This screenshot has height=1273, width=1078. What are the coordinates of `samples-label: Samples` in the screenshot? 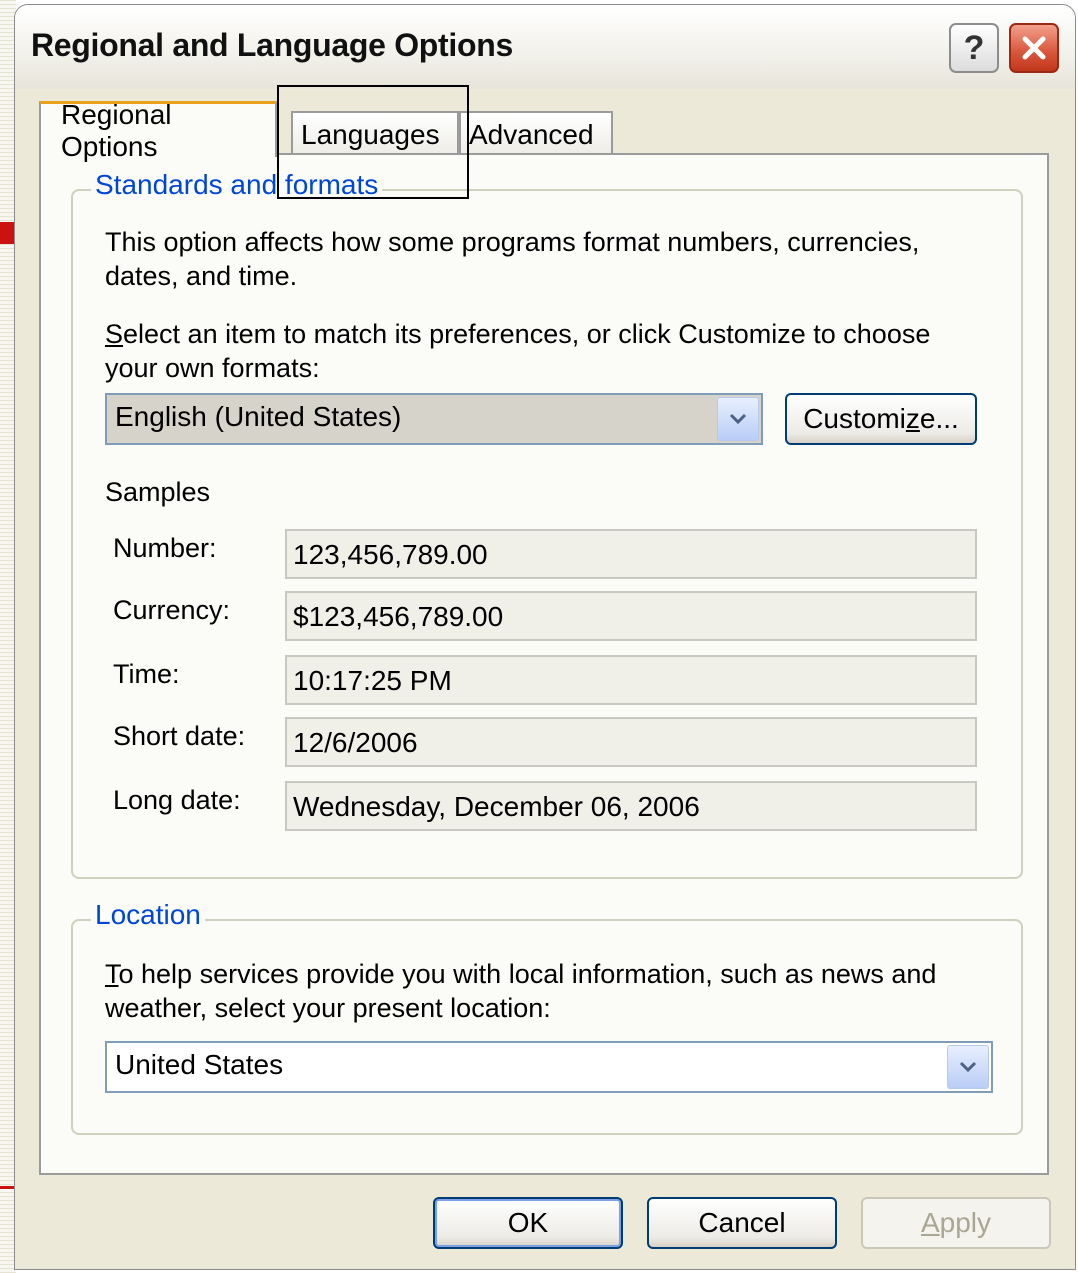 It's located at (158, 492).